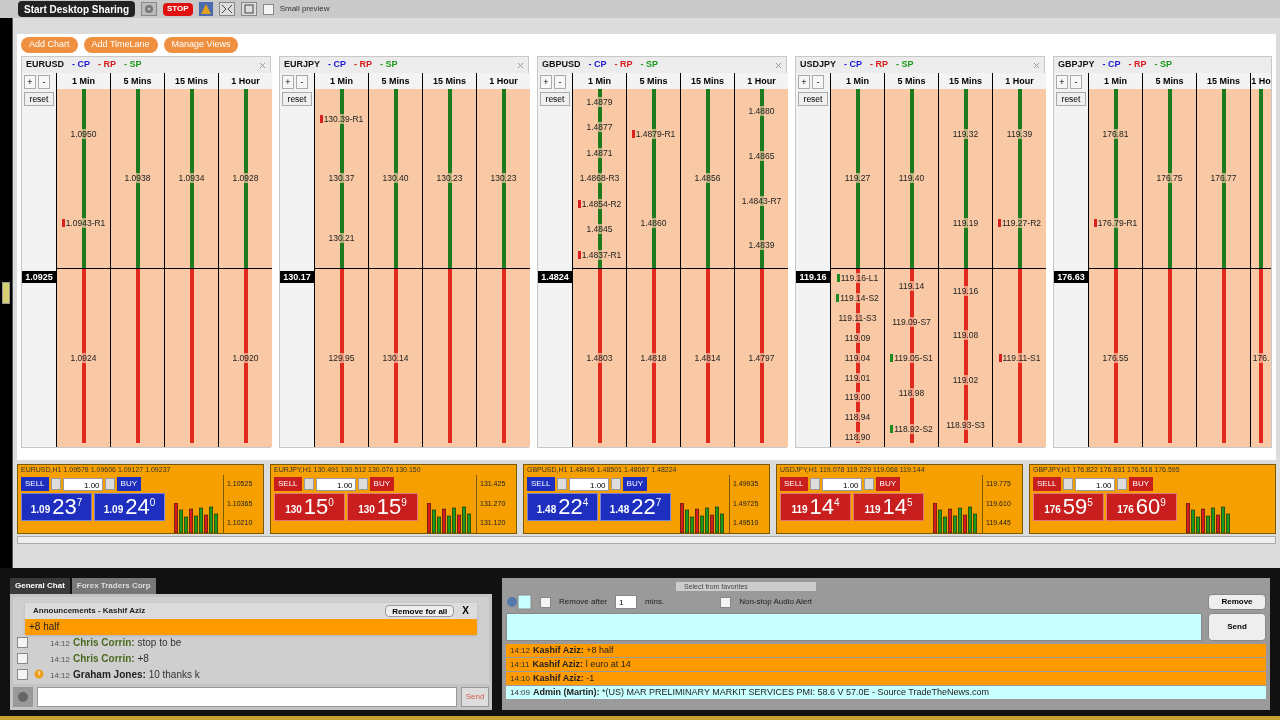 Image resolution: width=1280 pixels, height=720 pixels. I want to click on price-big-figure: 119, so click(872, 510).